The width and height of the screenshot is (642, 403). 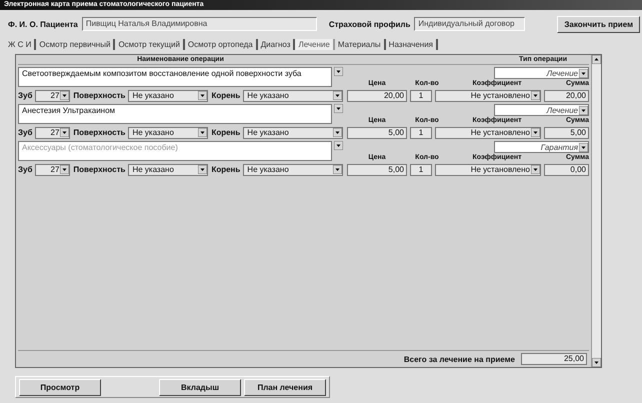 I want to click on tab: Материалы, so click(x=360, y=44).